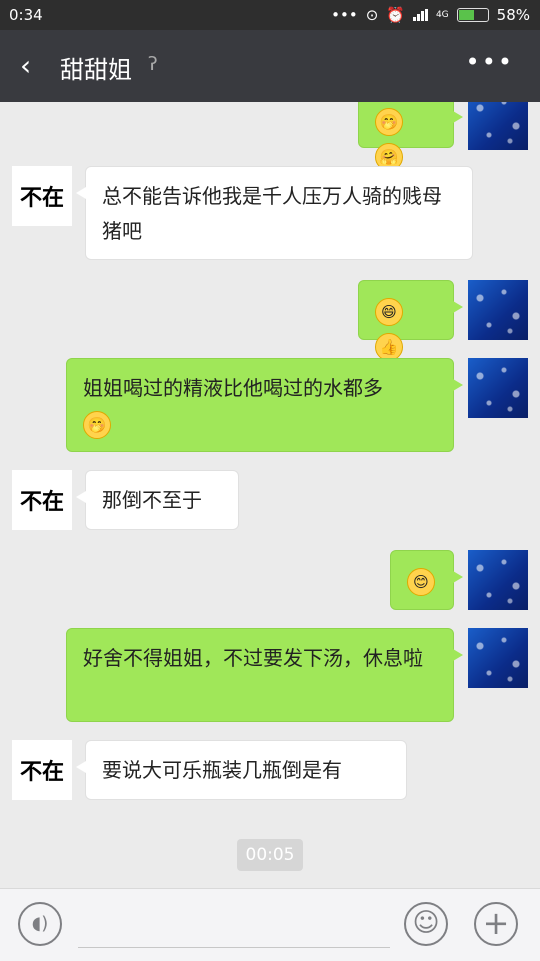  Describe the element at coordinates (430, 15) in the screenshot. I see `status-icons: ••• ⊙ ⏰ 4G 58%` at that location.